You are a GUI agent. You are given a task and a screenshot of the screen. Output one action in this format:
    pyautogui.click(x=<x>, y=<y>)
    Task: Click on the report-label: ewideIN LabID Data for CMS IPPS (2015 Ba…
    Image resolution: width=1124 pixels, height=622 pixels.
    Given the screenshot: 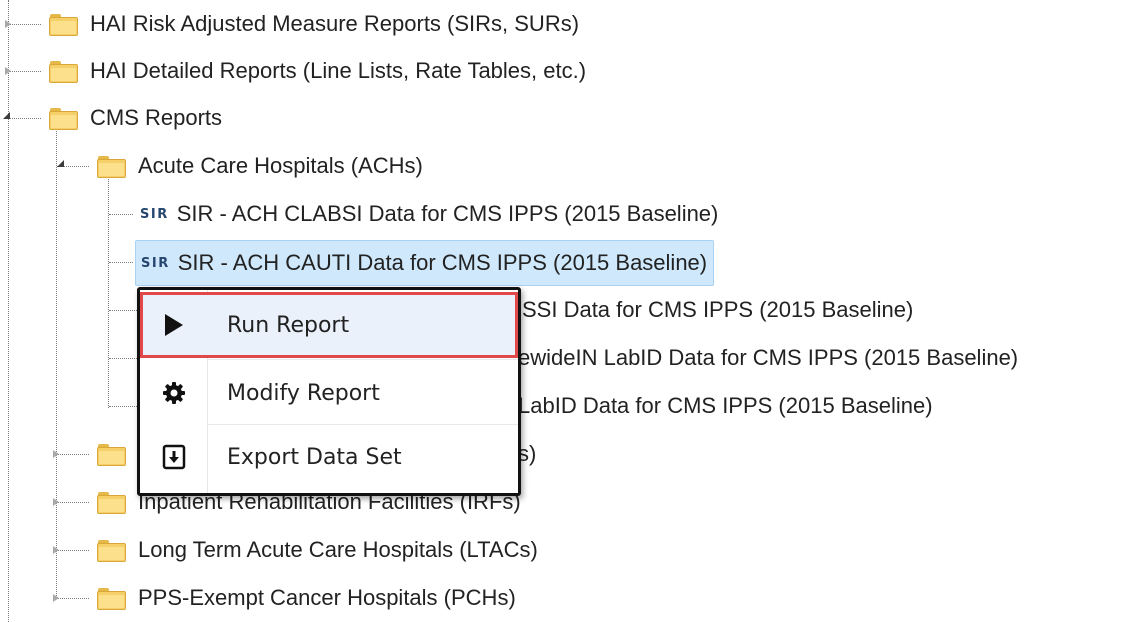 What is the action you would take?
    pyautogui.click(x=768, y=357)
    